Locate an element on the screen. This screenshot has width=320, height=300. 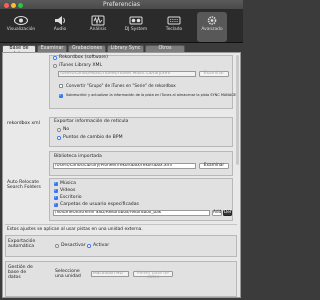
db-management-group is located at coordinates (121, 279).